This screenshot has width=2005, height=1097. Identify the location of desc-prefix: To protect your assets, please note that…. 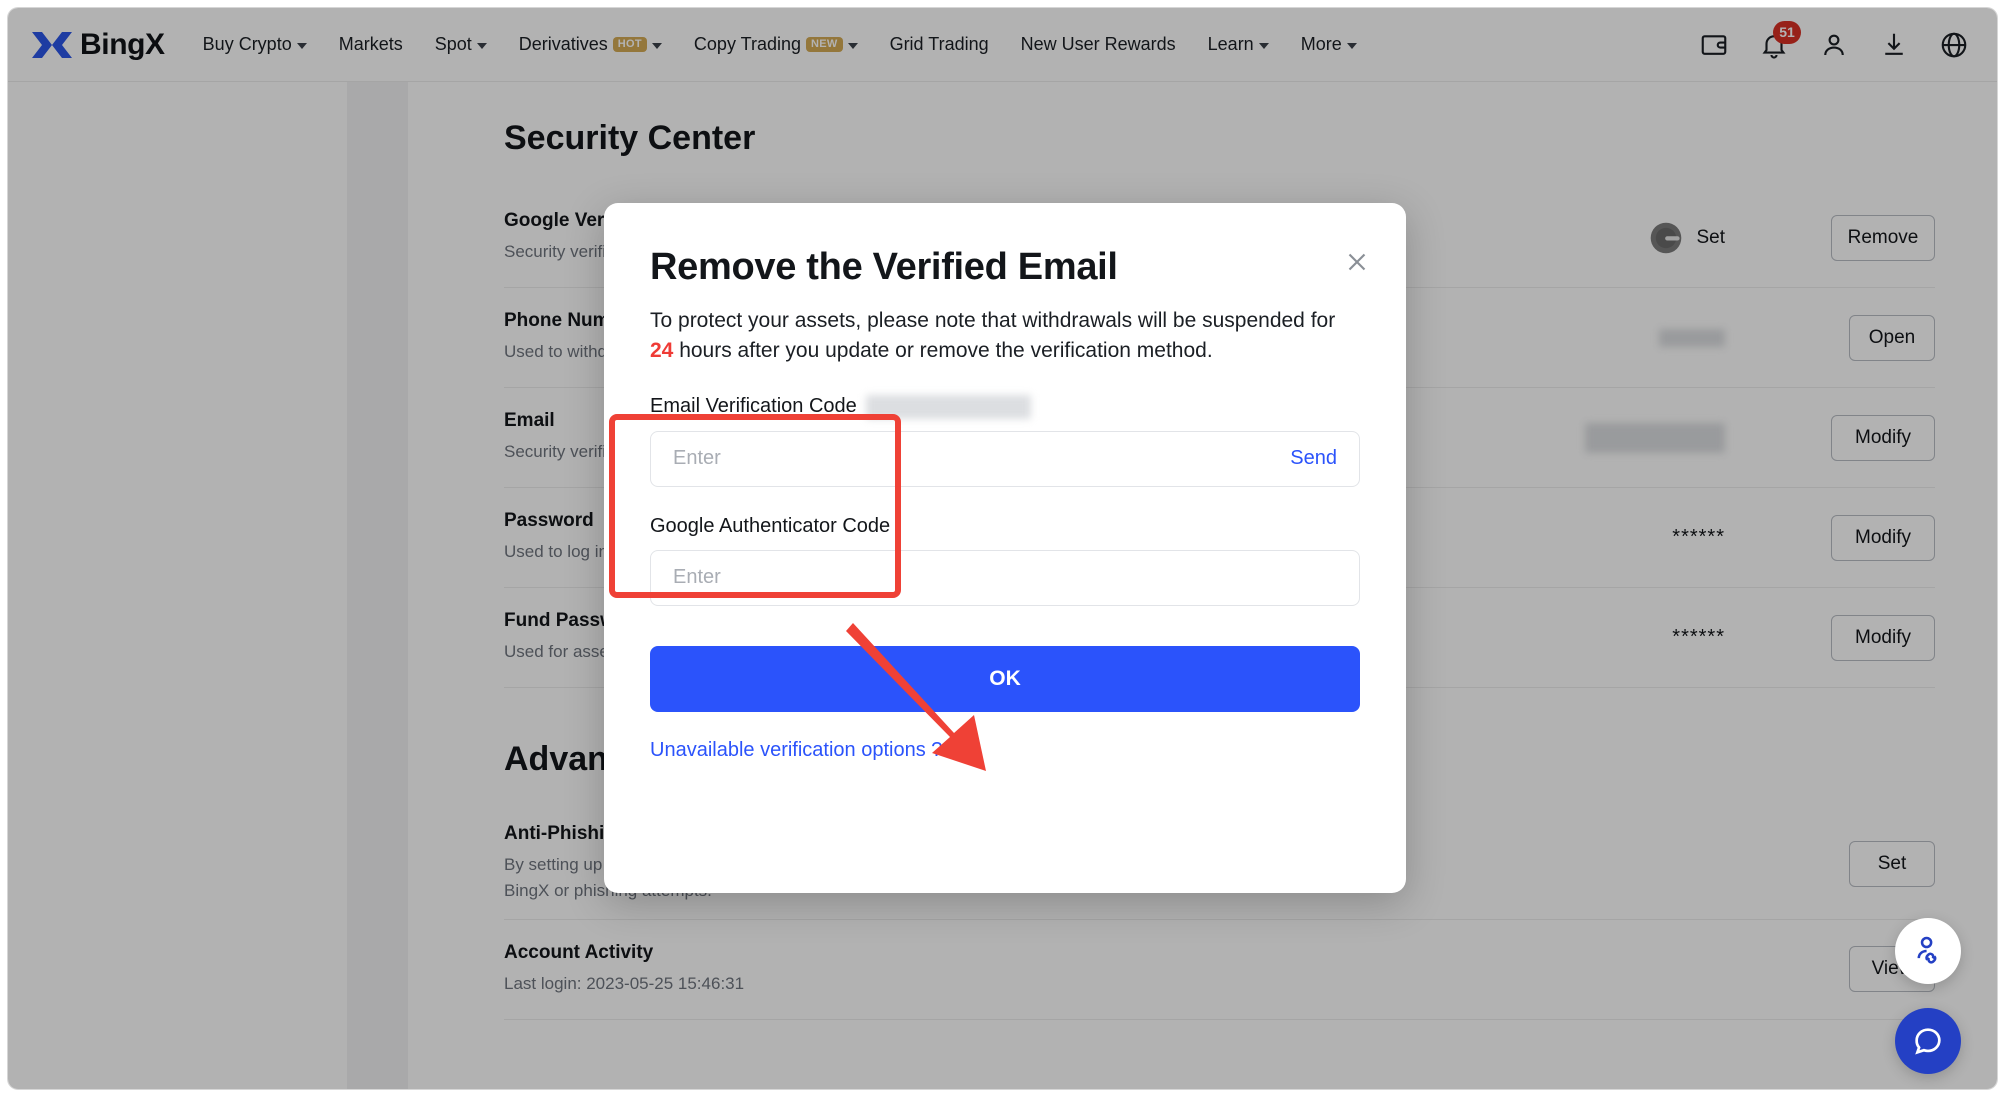
(993, 320).